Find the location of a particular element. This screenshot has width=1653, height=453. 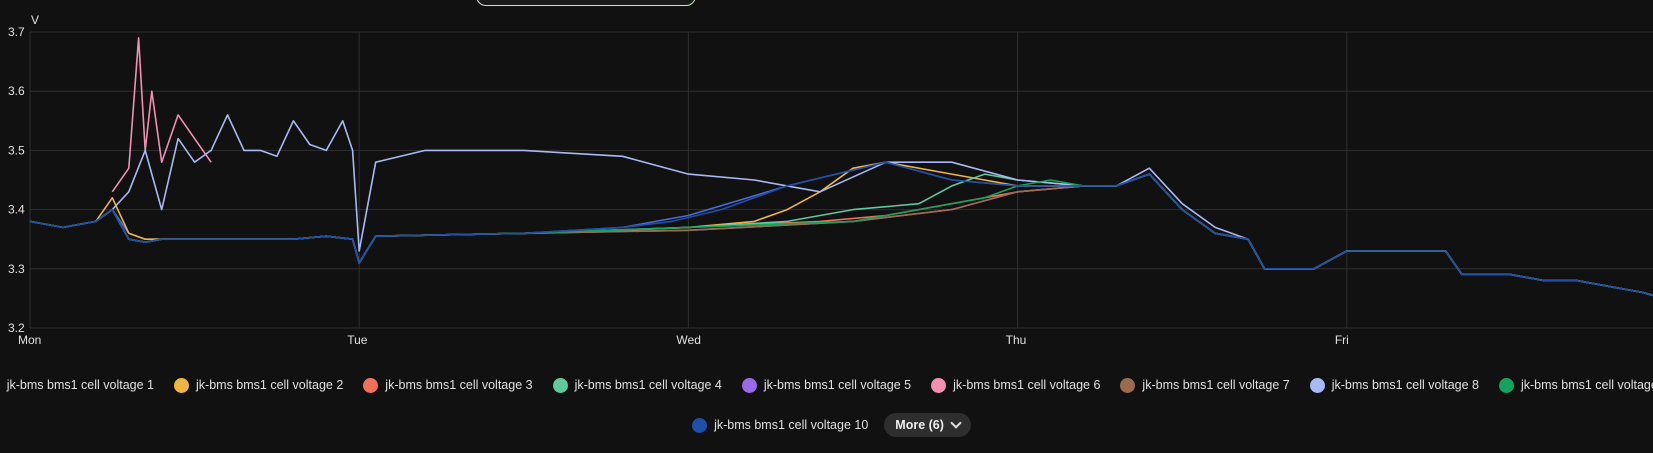

legend-row-2: jk-bms bms1 cell voltage 10 More (6) is located at coordinates (826, 425).